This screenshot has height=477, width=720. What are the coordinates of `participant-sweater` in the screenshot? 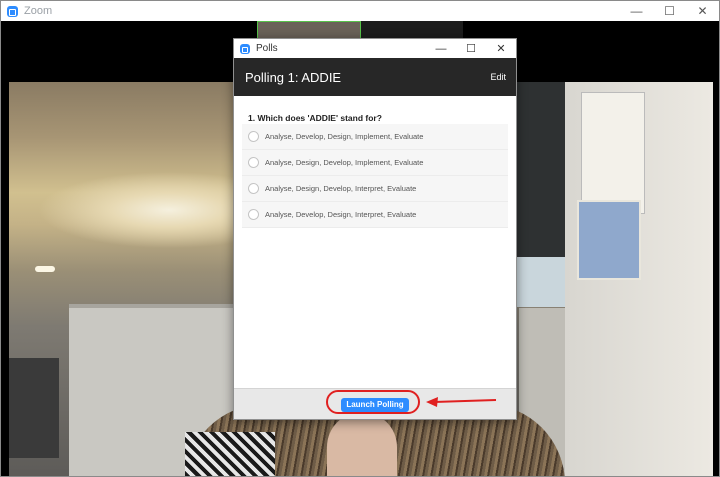 It's located at (230, 454).